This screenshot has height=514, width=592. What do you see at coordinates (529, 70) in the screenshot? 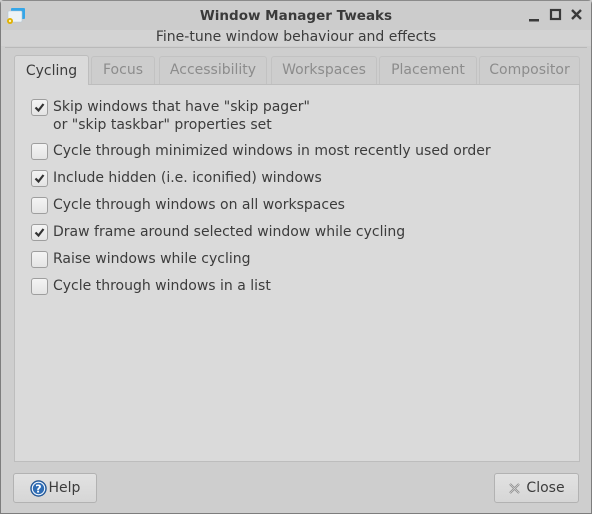
I see `tab-compositor: Compositor` at bounding box center [529, 70].